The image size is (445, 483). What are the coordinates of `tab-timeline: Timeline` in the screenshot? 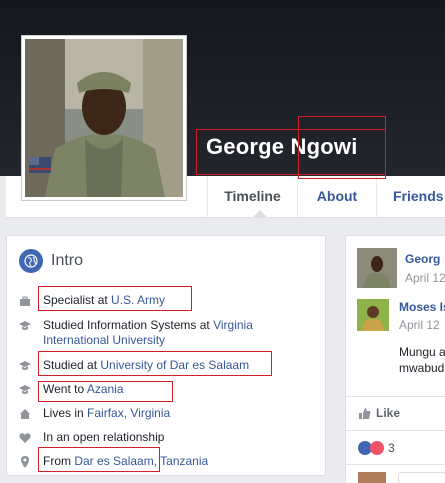 It's located at (252, 197).